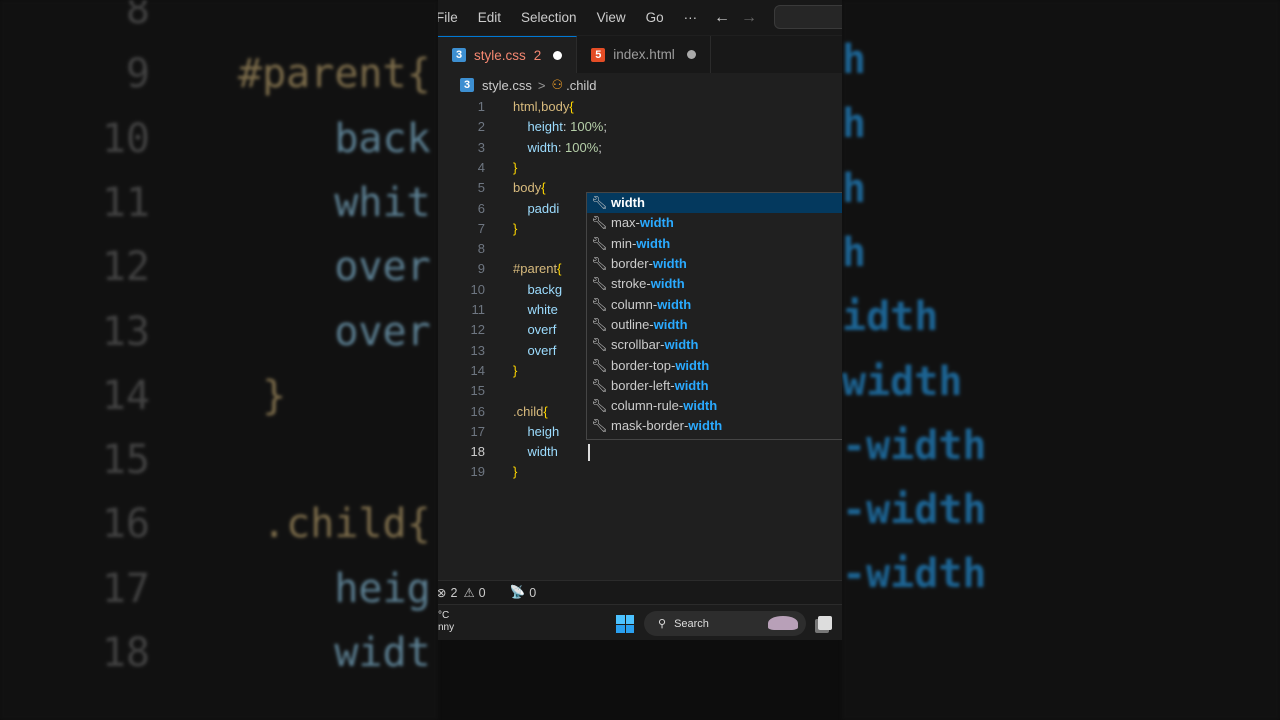  What do you see at coordinates (478, 309) in the screenshot?
I see `line-number: 11` at bounding box center [478, 309].